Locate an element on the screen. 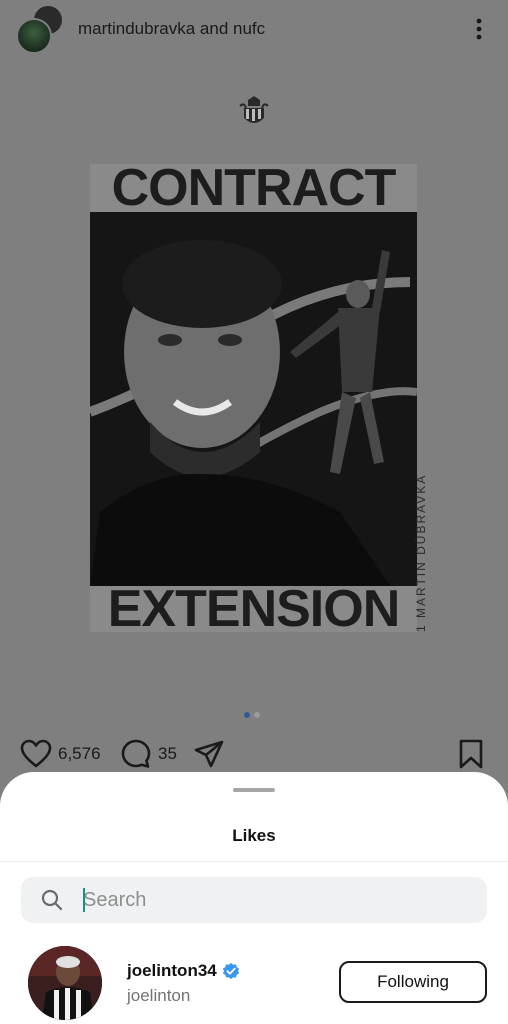 The width and height of the screenshot is (508, 1024). poster-text-top: CONTRACT is located at coordinates (254, 190).